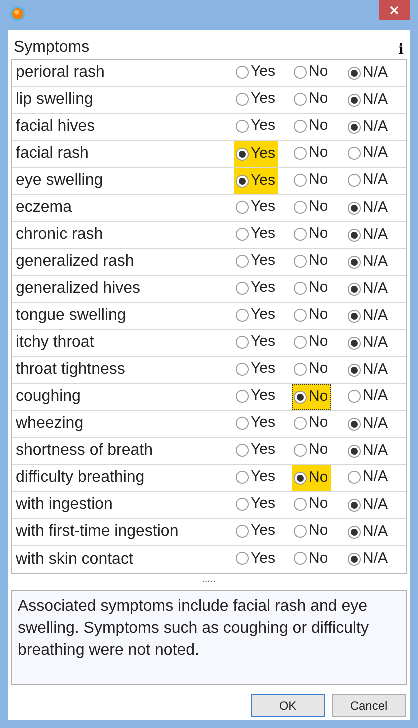  What do you see at coordinates (209, 637) in the screenshot?
I see `notes-field: Associated symptoms include facial rash and eye swelling. Symptoms such as coughing or difficulty breathing were not noted.` at bounding box center [209, 637].